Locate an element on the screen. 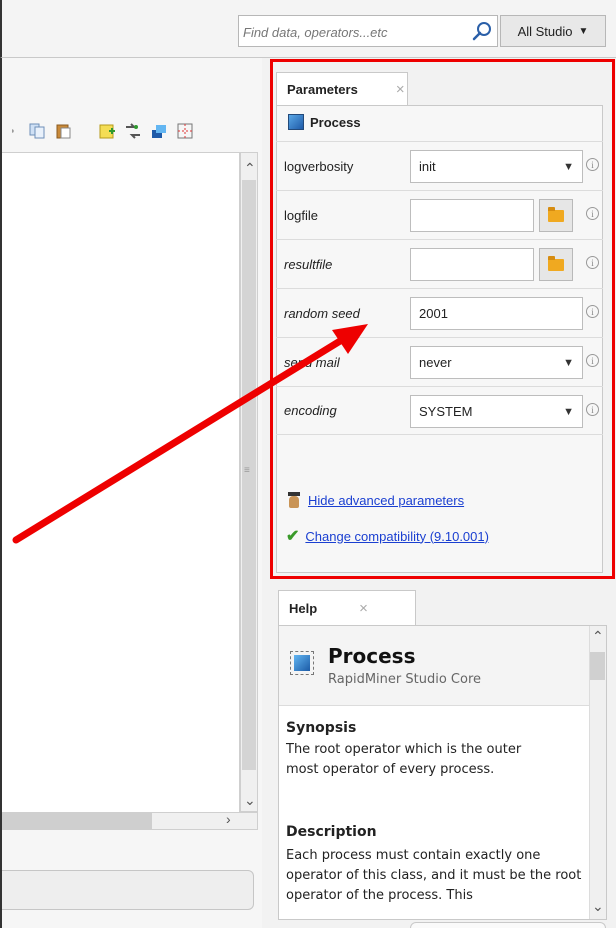  copy-icon is located at coordinates (37, 131).